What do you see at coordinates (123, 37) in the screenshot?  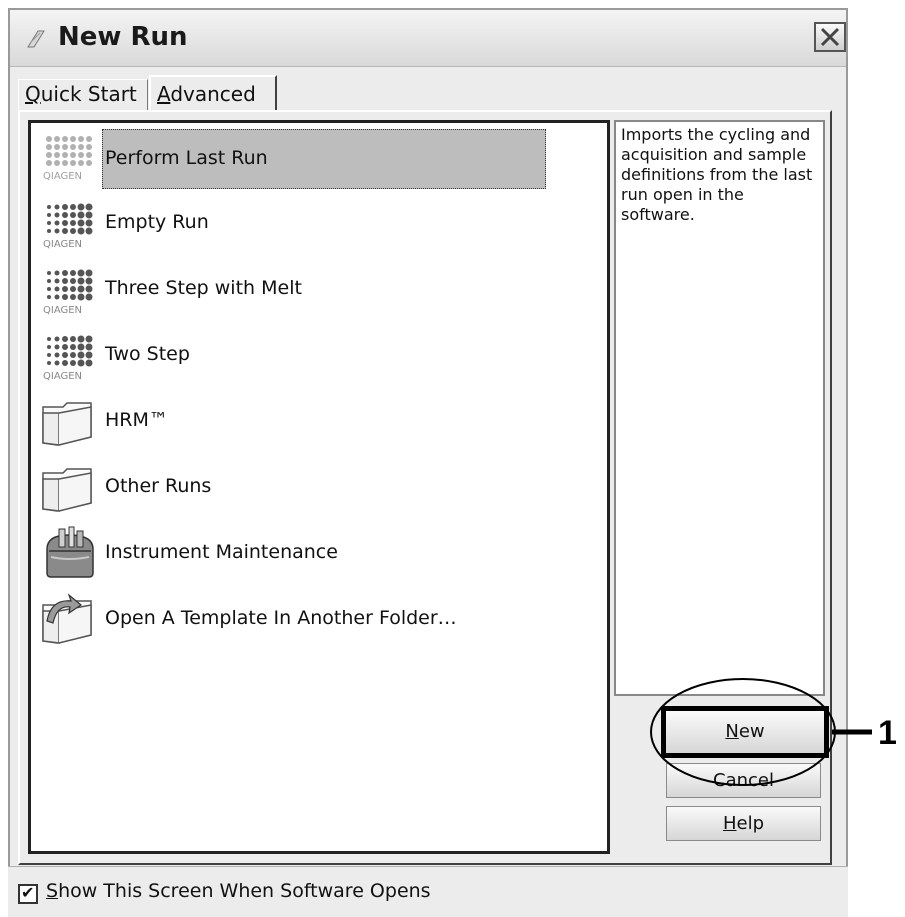 I see `window-title: New Run` at bounding box center [123, 37].